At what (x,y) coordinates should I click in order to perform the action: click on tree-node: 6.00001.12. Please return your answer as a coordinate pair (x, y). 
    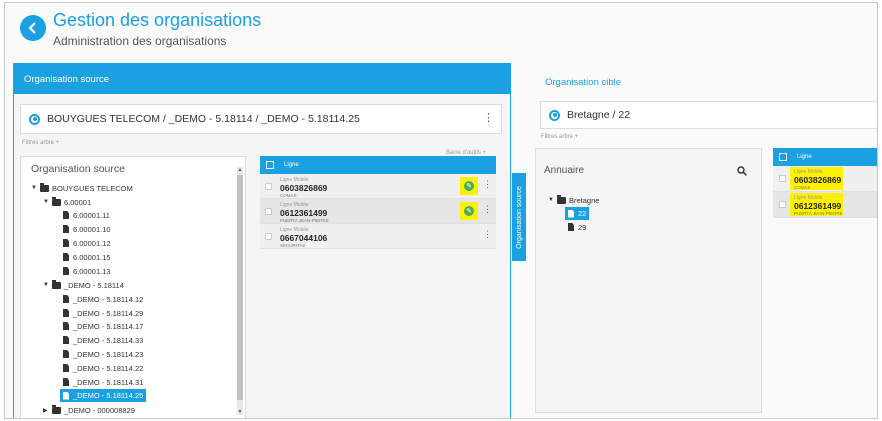
    Looking at the image, I should click on (87, 243).